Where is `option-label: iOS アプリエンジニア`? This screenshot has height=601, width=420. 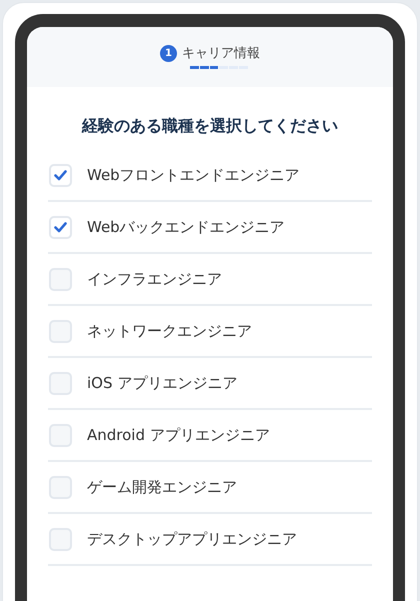 option-label: iOS アプリエンジニア is located at coordinates (162, 383).